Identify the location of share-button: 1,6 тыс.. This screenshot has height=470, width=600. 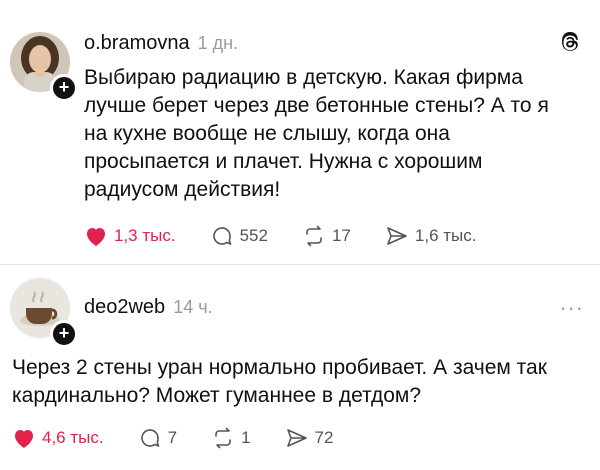
(431, 236).